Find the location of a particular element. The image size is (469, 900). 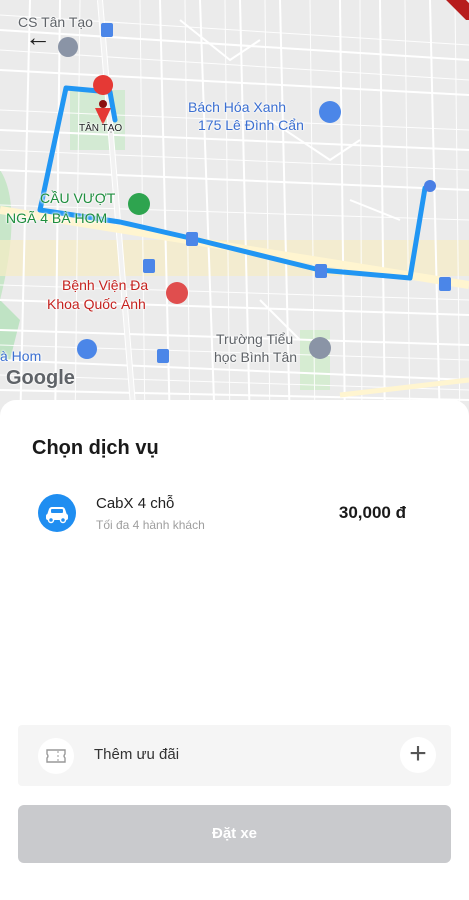

back-arrow-icon: ← is located at coordinates (38, 38).